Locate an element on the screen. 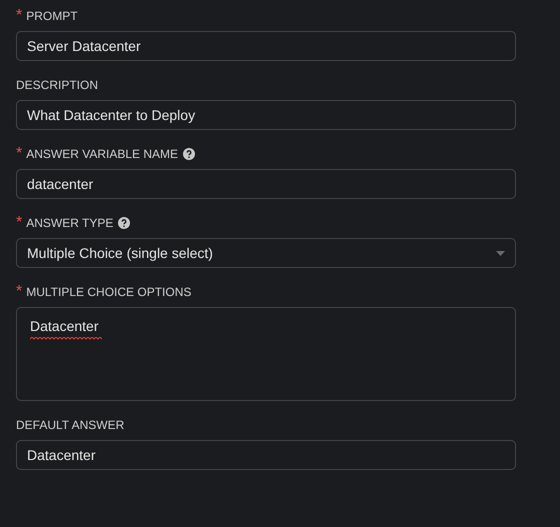 This screenshot has height=527, width=560. field-label: DEFAULT ANSWER is located at coordinates (70, 425).